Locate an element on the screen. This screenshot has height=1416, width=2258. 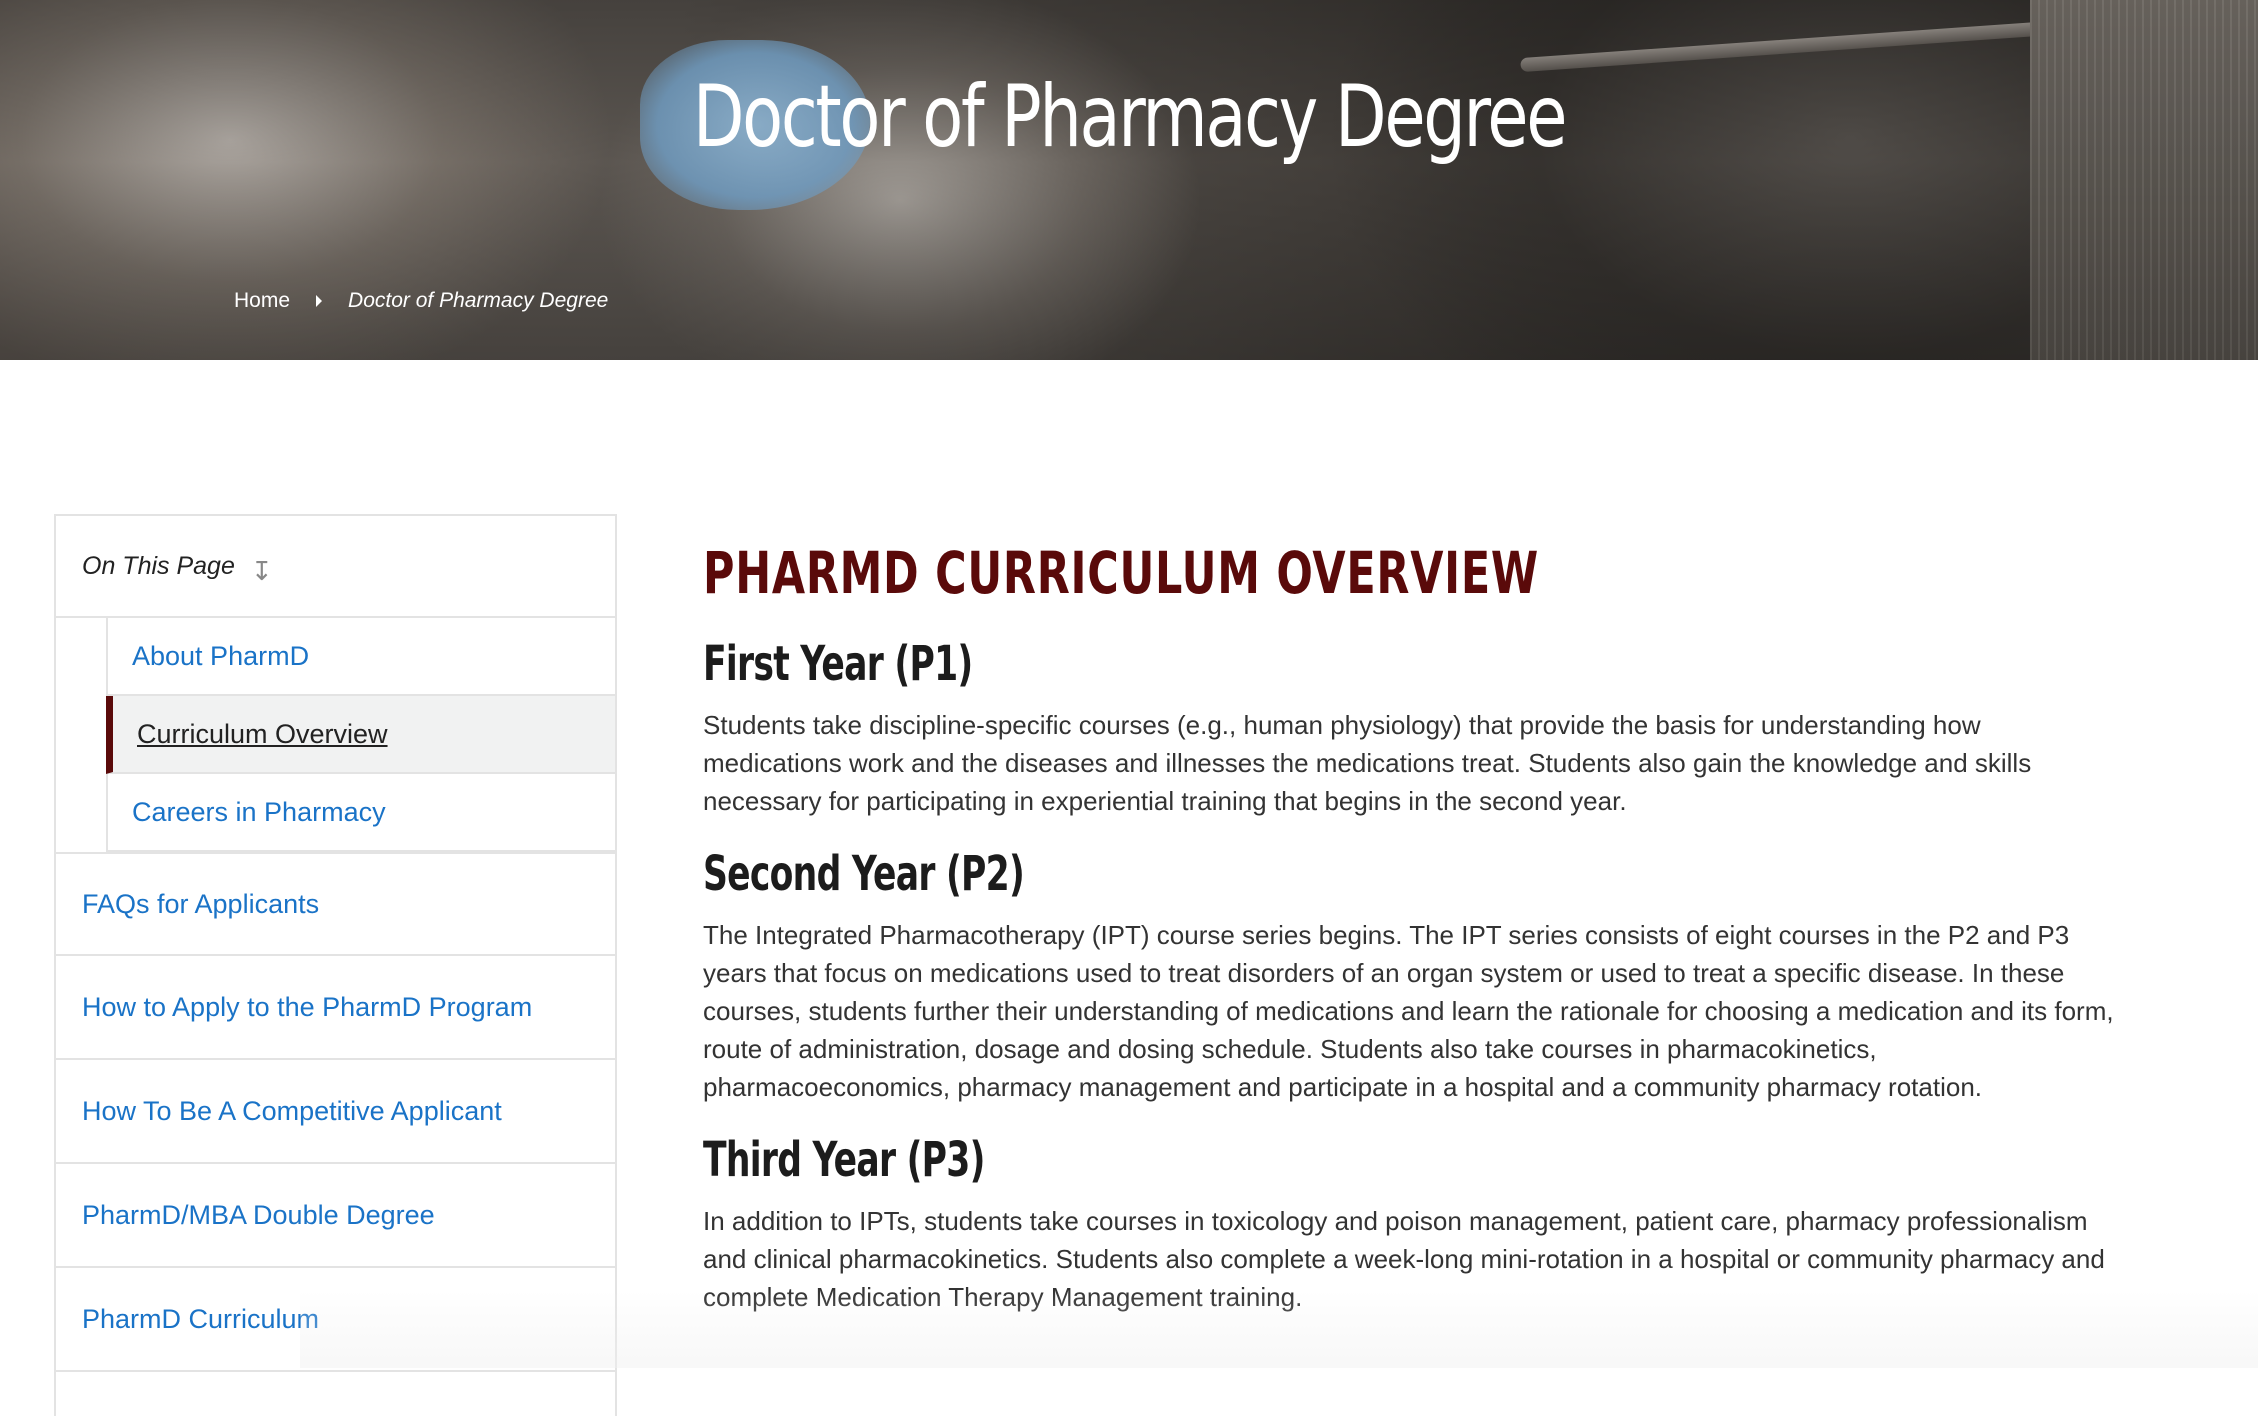
sidebar-item-label: About PharmD is located at coordinates (221, 655).